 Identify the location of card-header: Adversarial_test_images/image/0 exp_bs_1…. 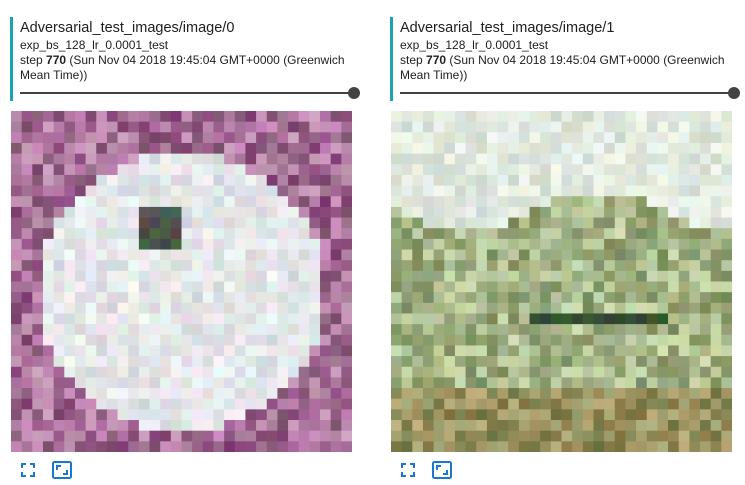
(185, 59).